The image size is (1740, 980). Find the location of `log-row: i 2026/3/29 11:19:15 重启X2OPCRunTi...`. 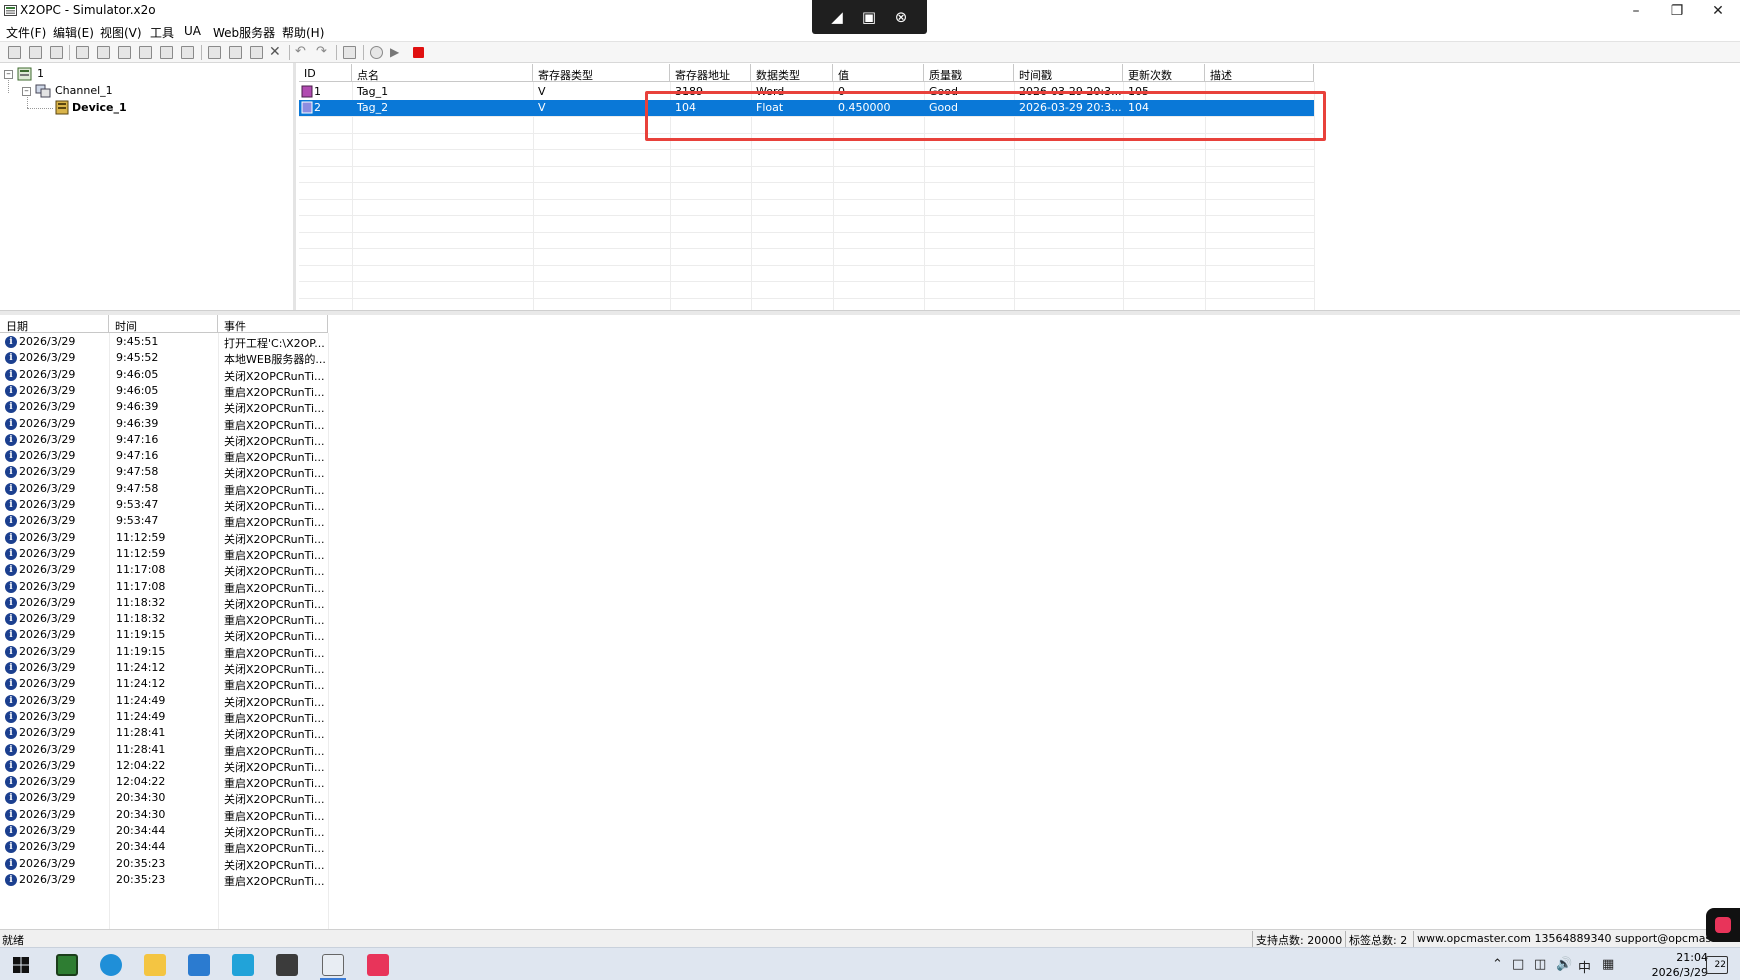

log-row: i 2026/3/29 11:19:15 重启X2OPCRunTi... is located at coordinates (165, 652).